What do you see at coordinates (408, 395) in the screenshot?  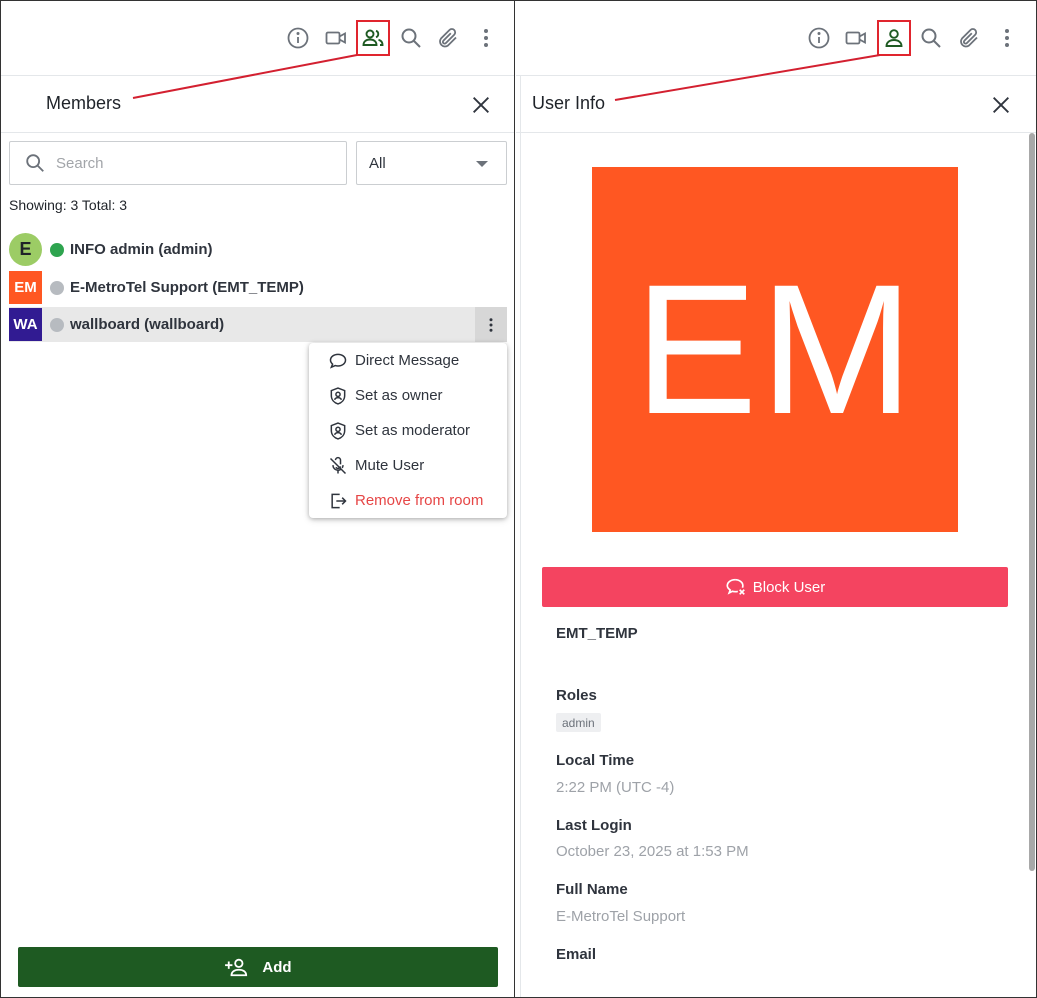 I see `menu-item-set-owner: Set as owner` at bounding box center [408, 395].